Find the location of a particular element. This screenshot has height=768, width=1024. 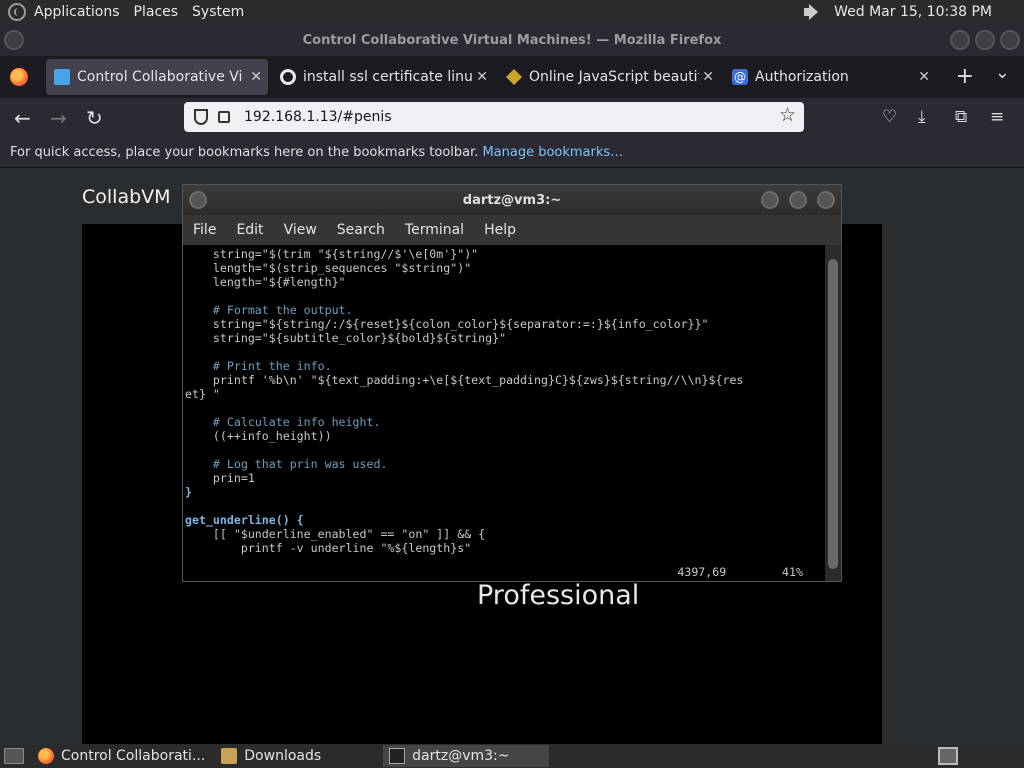

distro-logo-icon is located at coordinates (17, 12).